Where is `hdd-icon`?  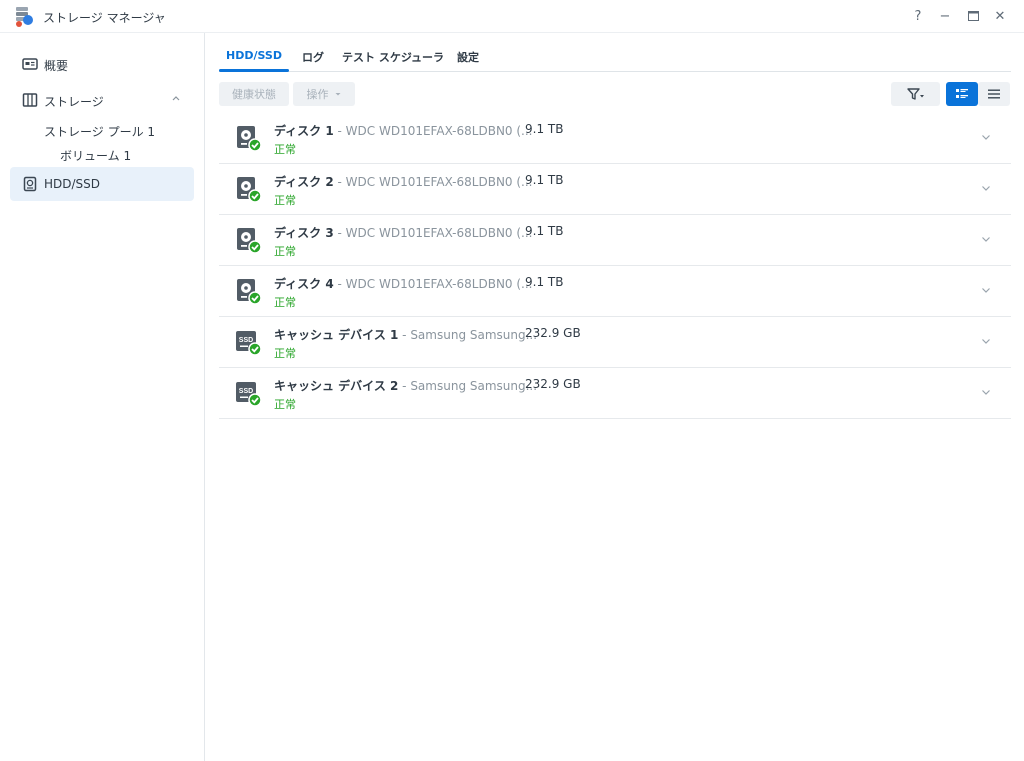
hdd-icon is located at coordinates (30, 184).